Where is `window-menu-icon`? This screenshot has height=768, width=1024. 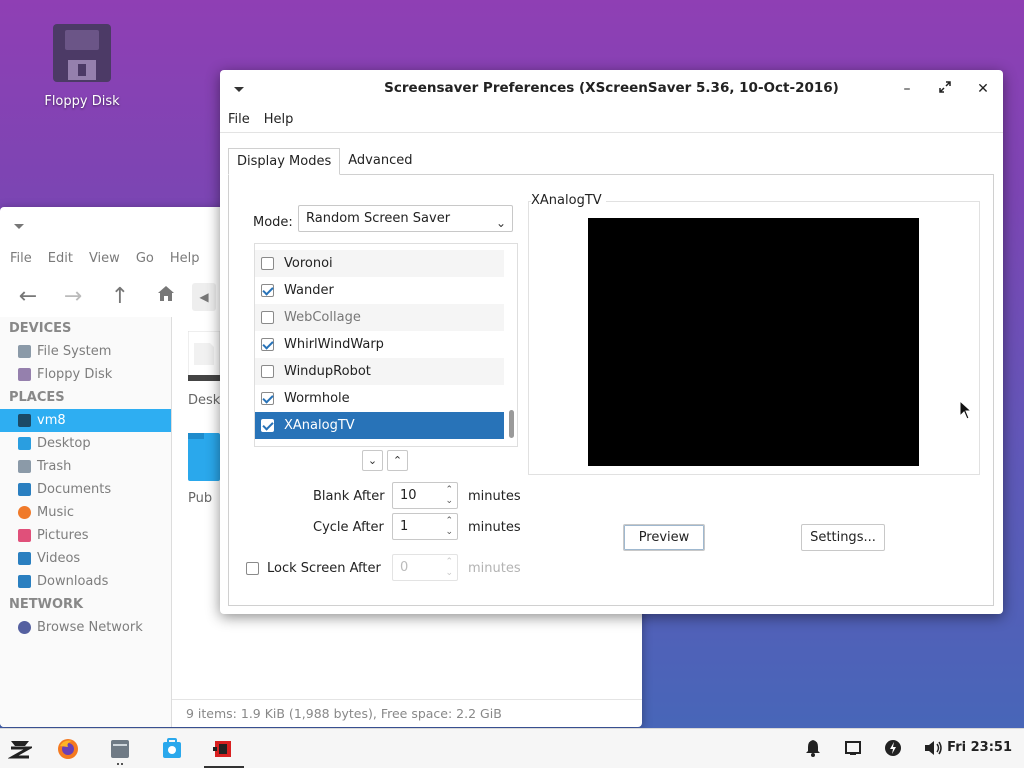
window-menu-icon is located at coordinates (19, 226).